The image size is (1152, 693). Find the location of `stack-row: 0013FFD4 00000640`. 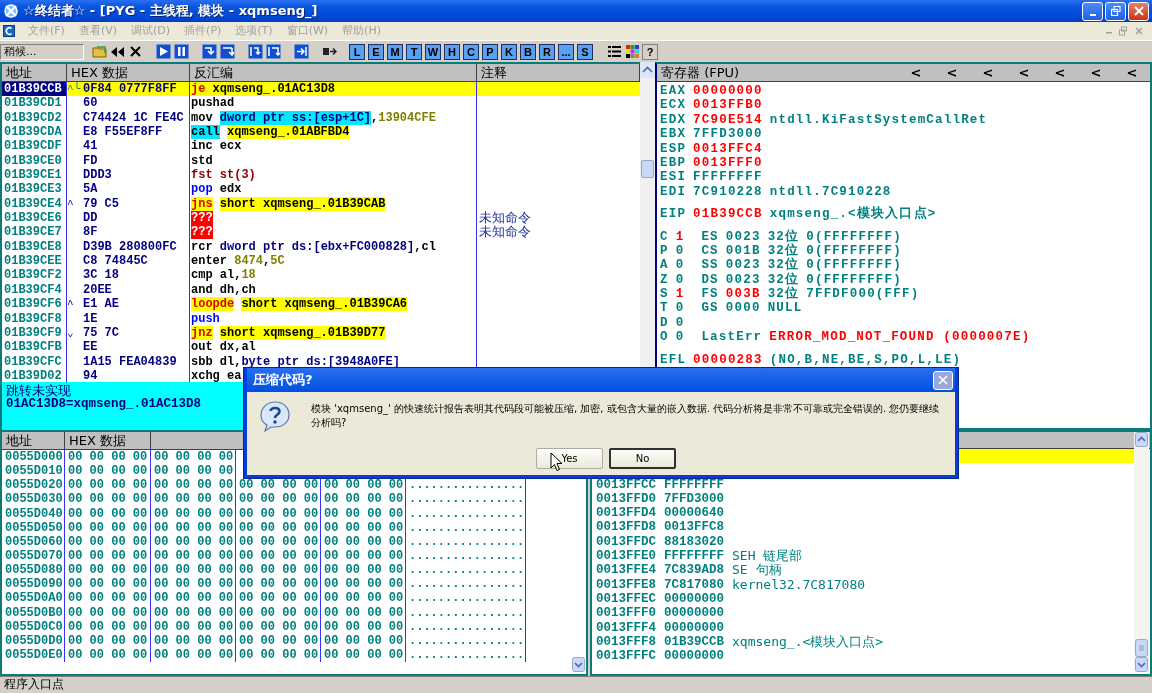

stack-row: 0013FFD4 00000640 is located at coordinates (863, 513).